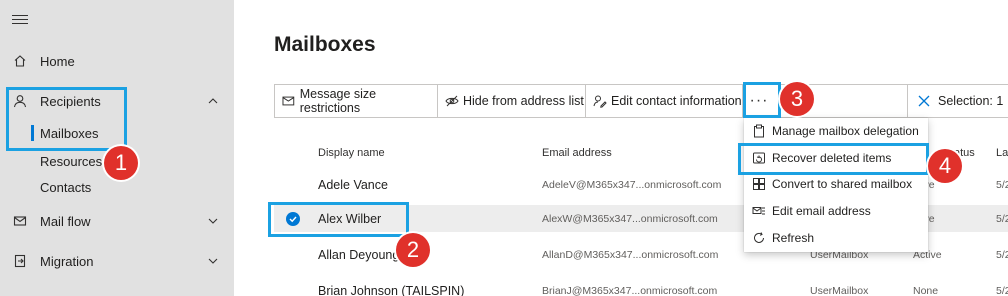 This screenshot has width=1008, height=296. What do you see at coordinates (391, 290) in the screenshot?
I see `row-display-name: Brian Johnson (TAILSPIN)` at bounding box center [391, 290].